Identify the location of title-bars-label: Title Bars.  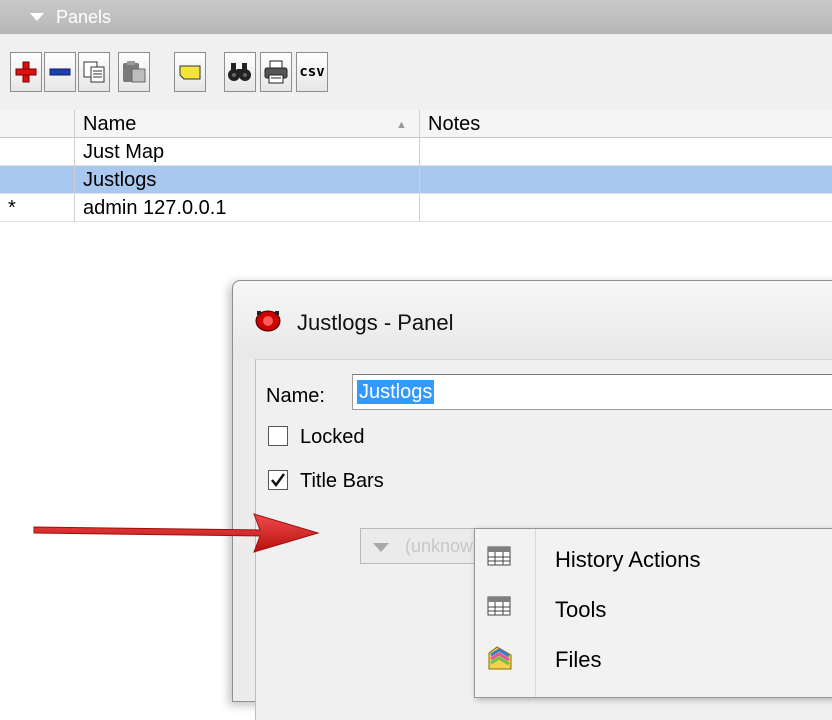
(342, 481).